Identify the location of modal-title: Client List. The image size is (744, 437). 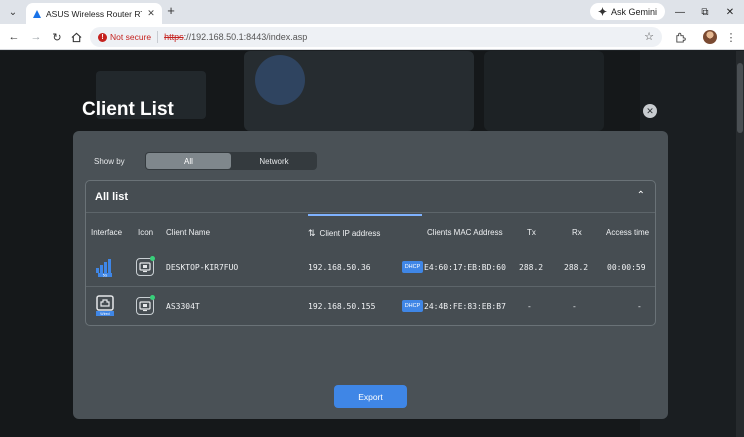
(128, 109).